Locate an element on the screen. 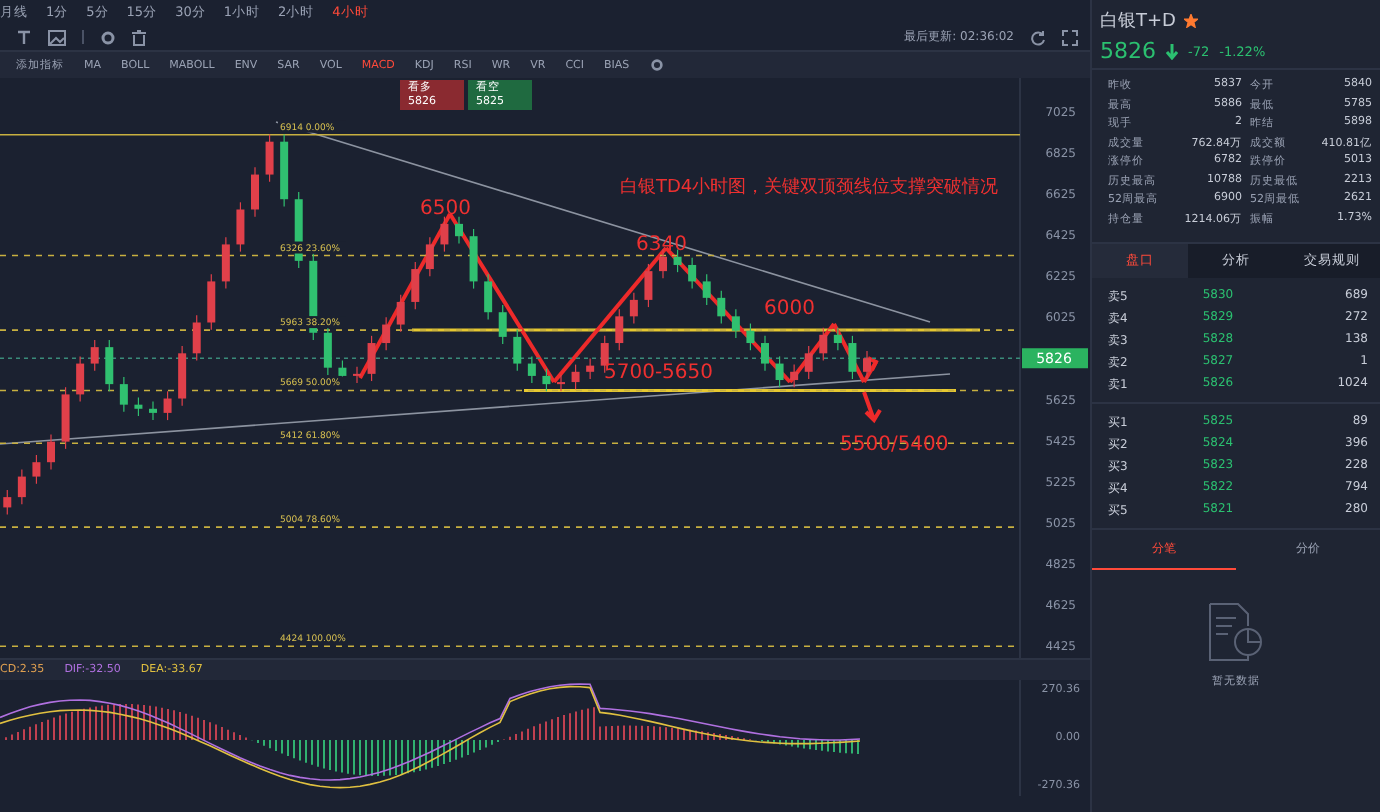  text-tool-icon is located at coordinates (24, 37).